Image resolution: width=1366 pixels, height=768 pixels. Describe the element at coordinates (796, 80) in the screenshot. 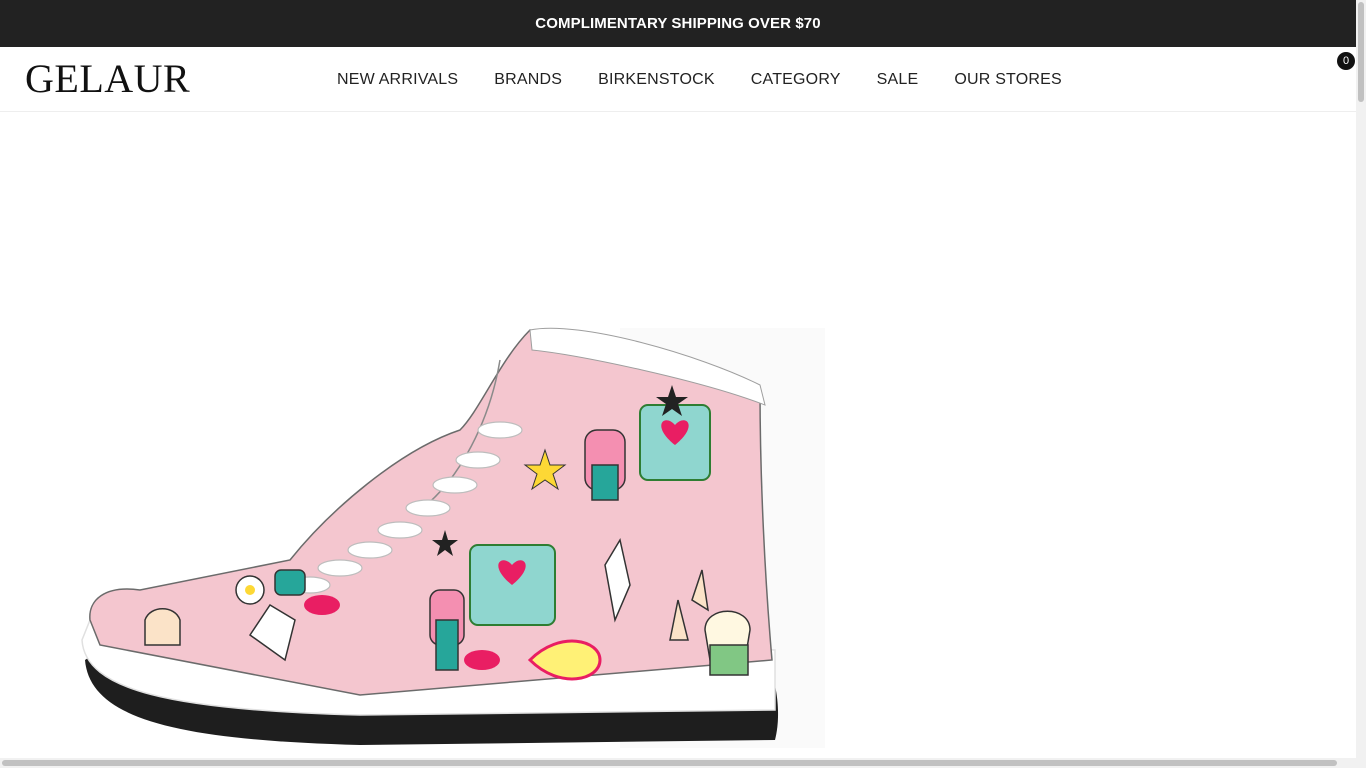

I see `nav-item-category: CATEGORY` at that location.